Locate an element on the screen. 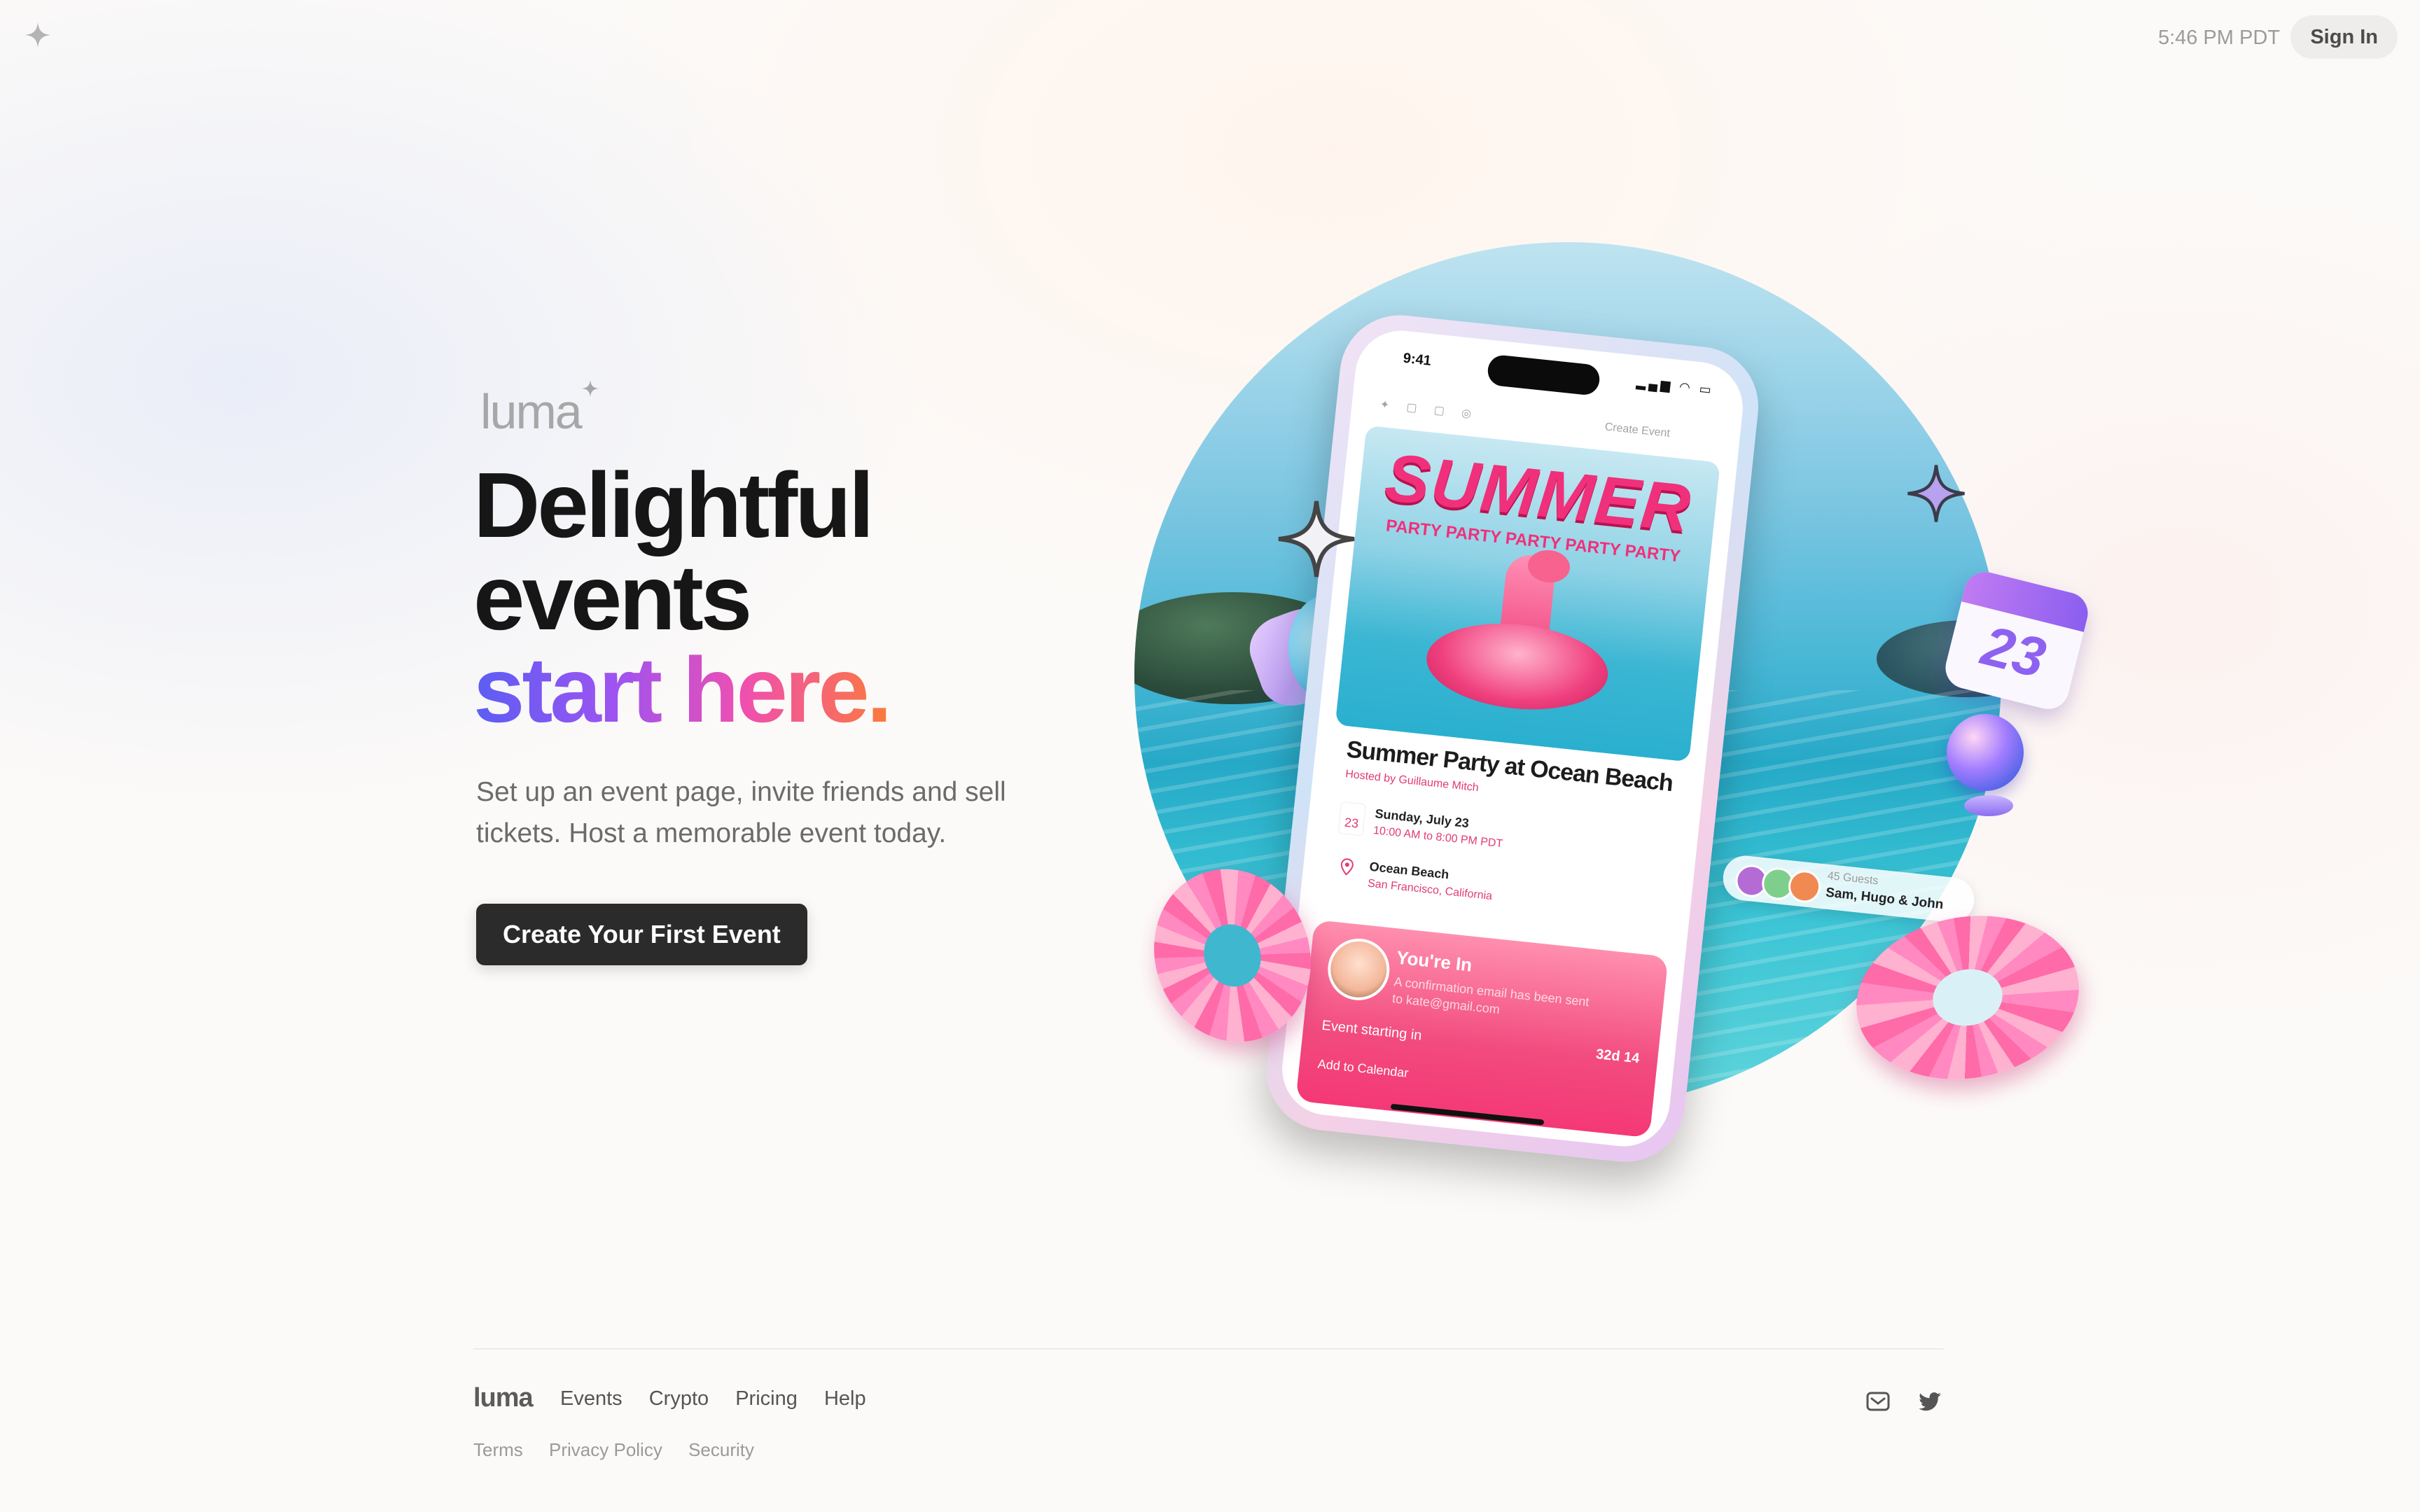  footer-link-help: Help is located at coordinates (845, 1398).